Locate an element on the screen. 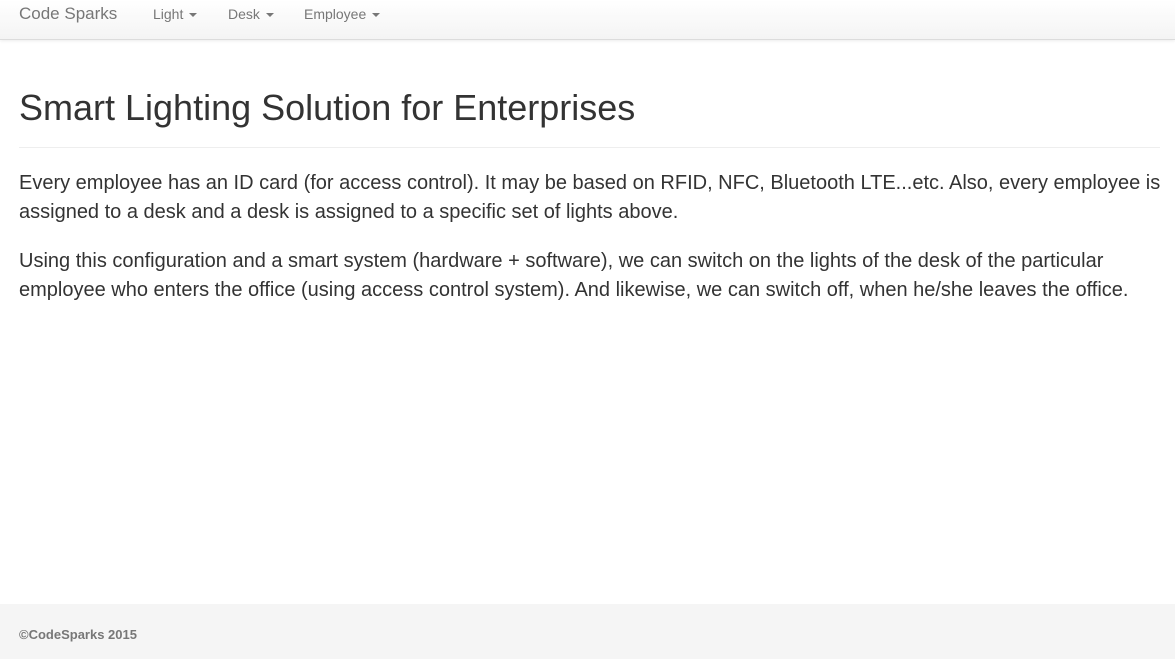 This screenshot has height=659, width=1175. nav-dropdown-desk: Desk is located at coordinates (251, 14).